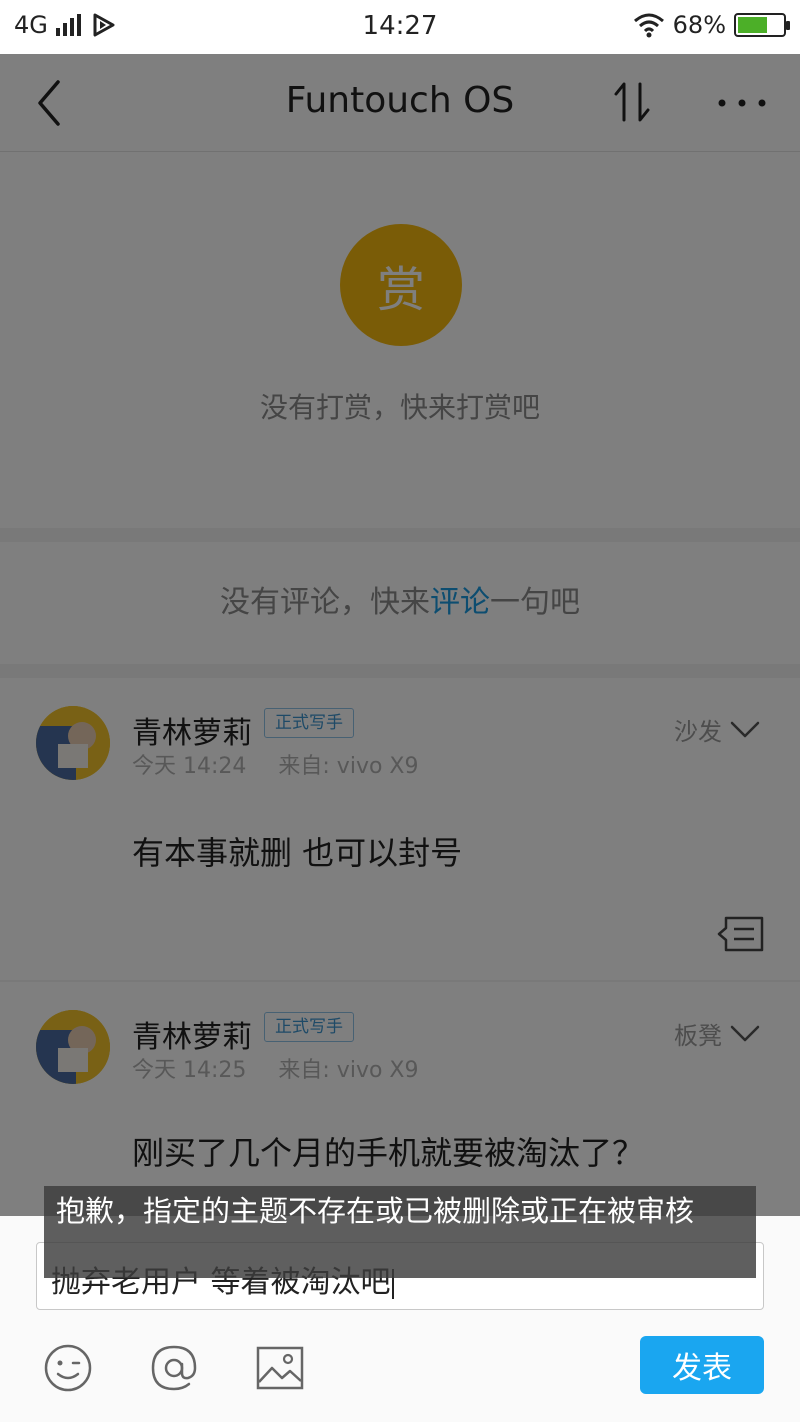  What do you see at coordinates (762, 25) in the screenshot?
I see `battery-icon` at bounding box center [762, 25].